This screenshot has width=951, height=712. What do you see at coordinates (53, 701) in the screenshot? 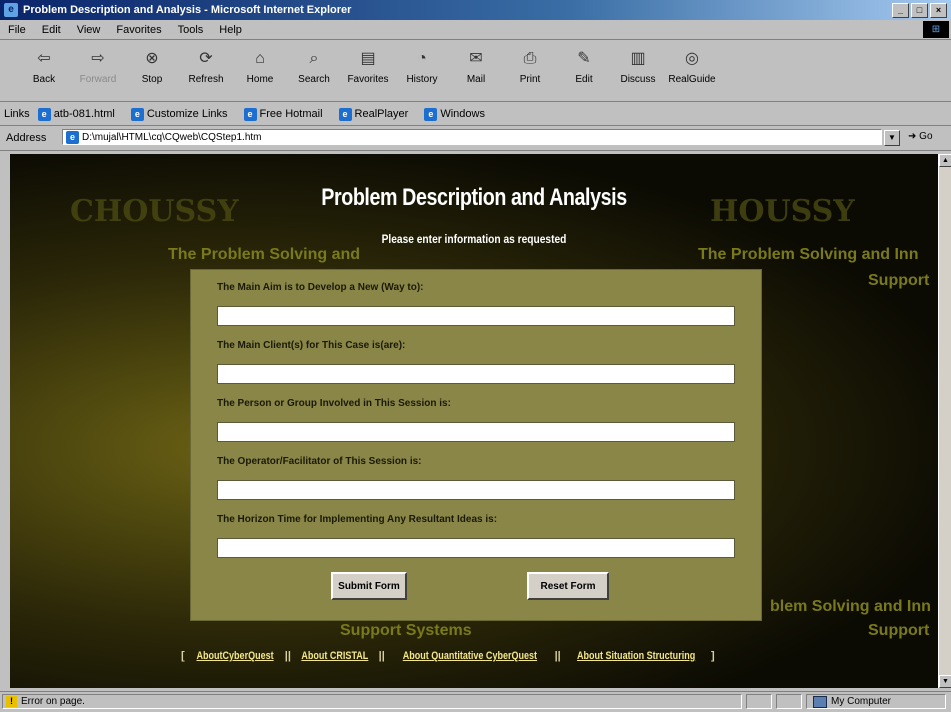
I see `status-message: Error on page.` at bounding box center [53, 701].